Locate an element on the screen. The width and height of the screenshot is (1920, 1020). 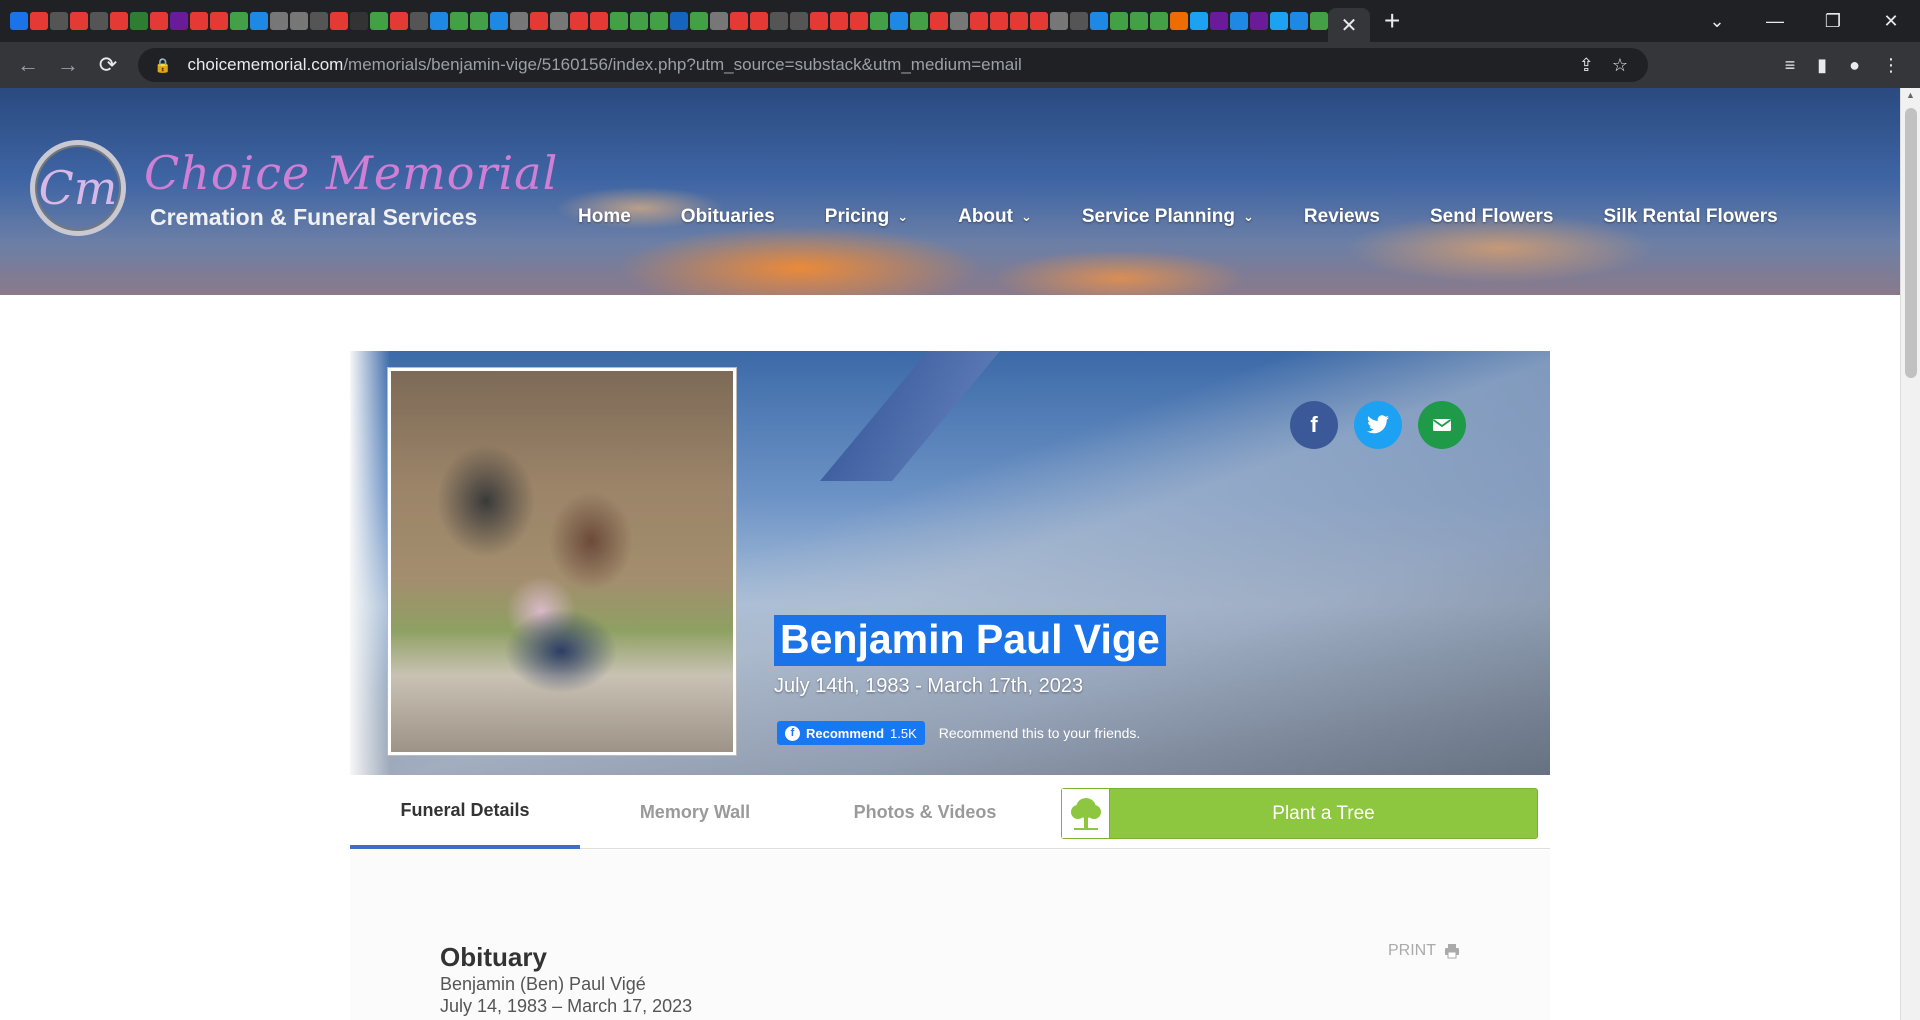
nav-reviews: Reviews is located at coordinates (1342, 217).